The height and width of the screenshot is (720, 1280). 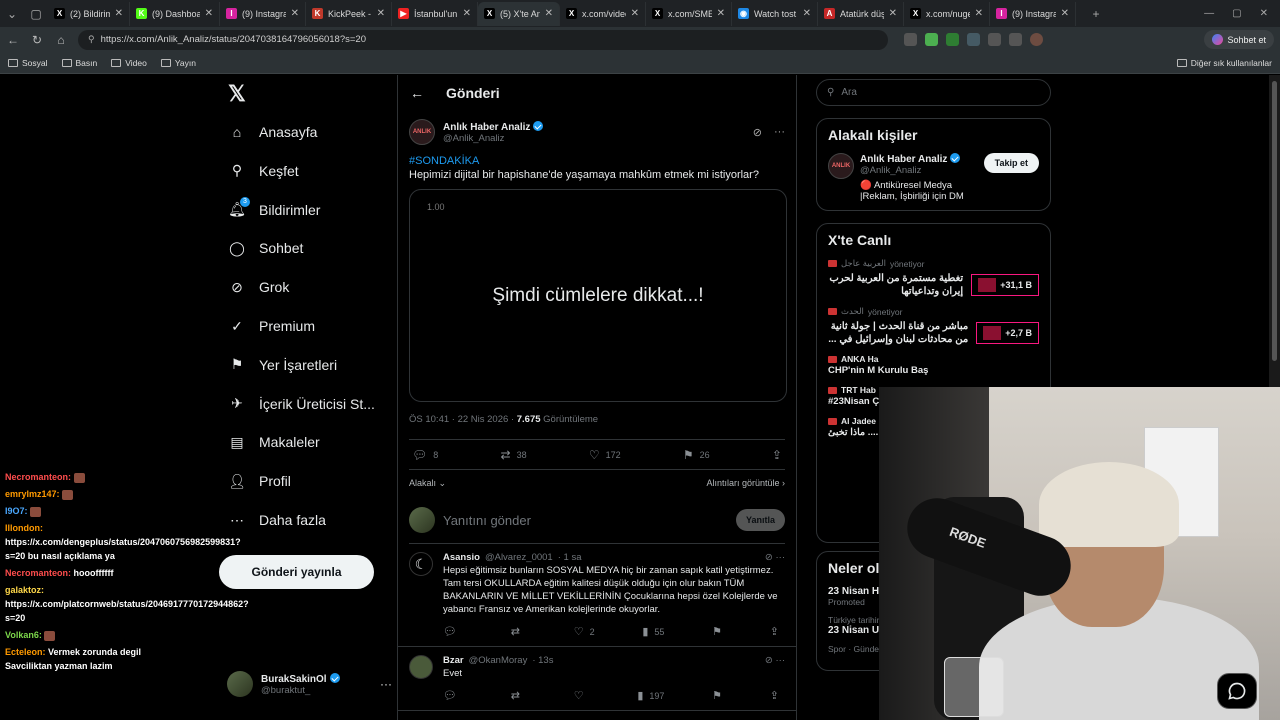 I want to click on views-action: ▮ 197, so click(x=650, y=695).